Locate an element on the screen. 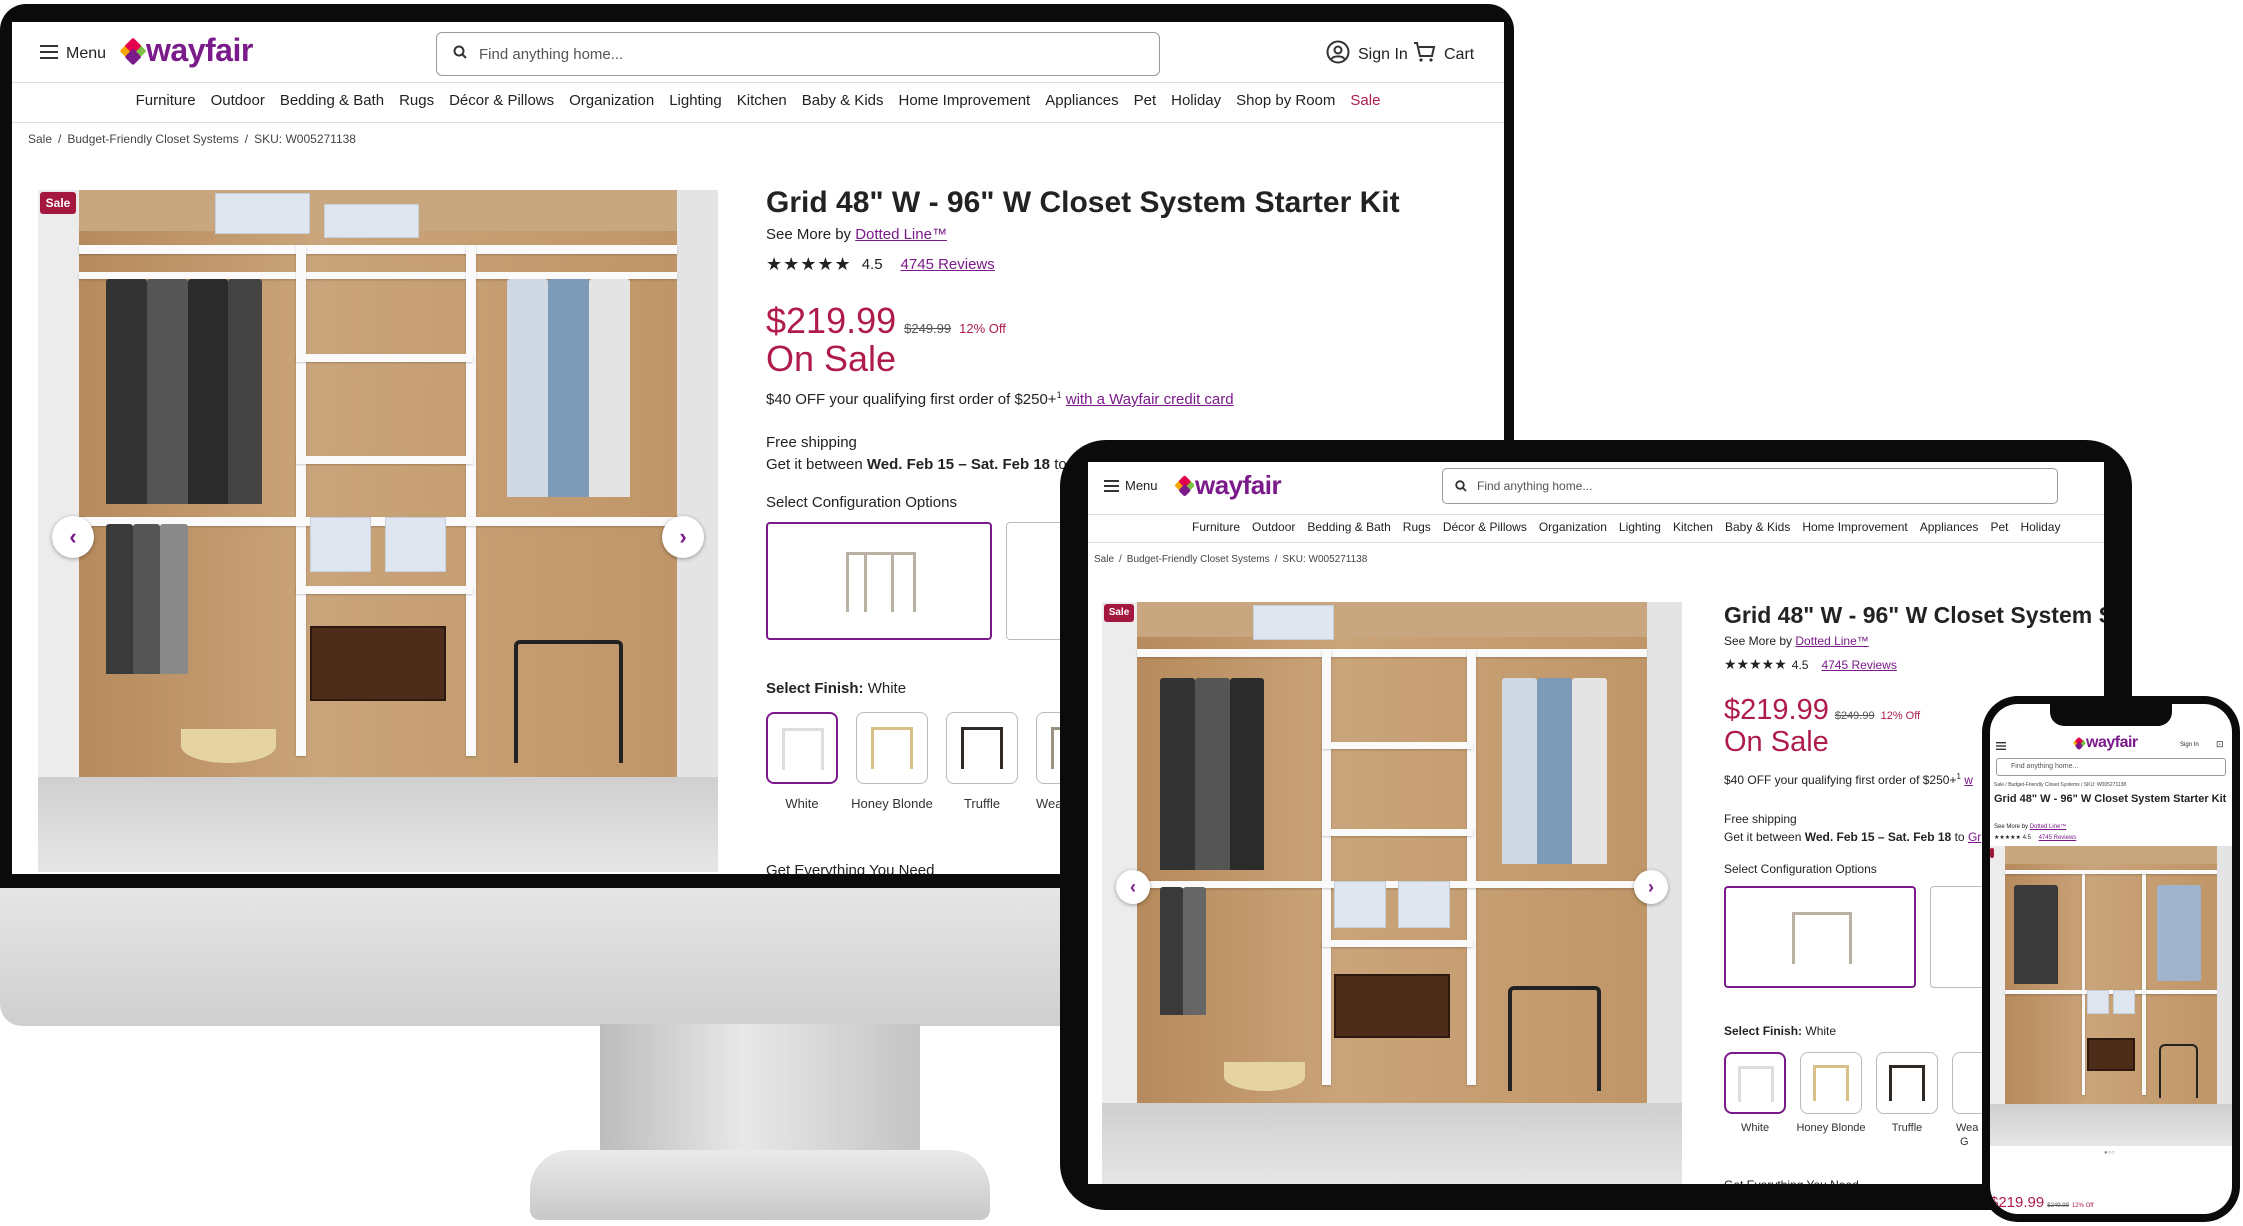  credit-card-link: with a Wayfair credit card is located at coordinates (1150, 399).